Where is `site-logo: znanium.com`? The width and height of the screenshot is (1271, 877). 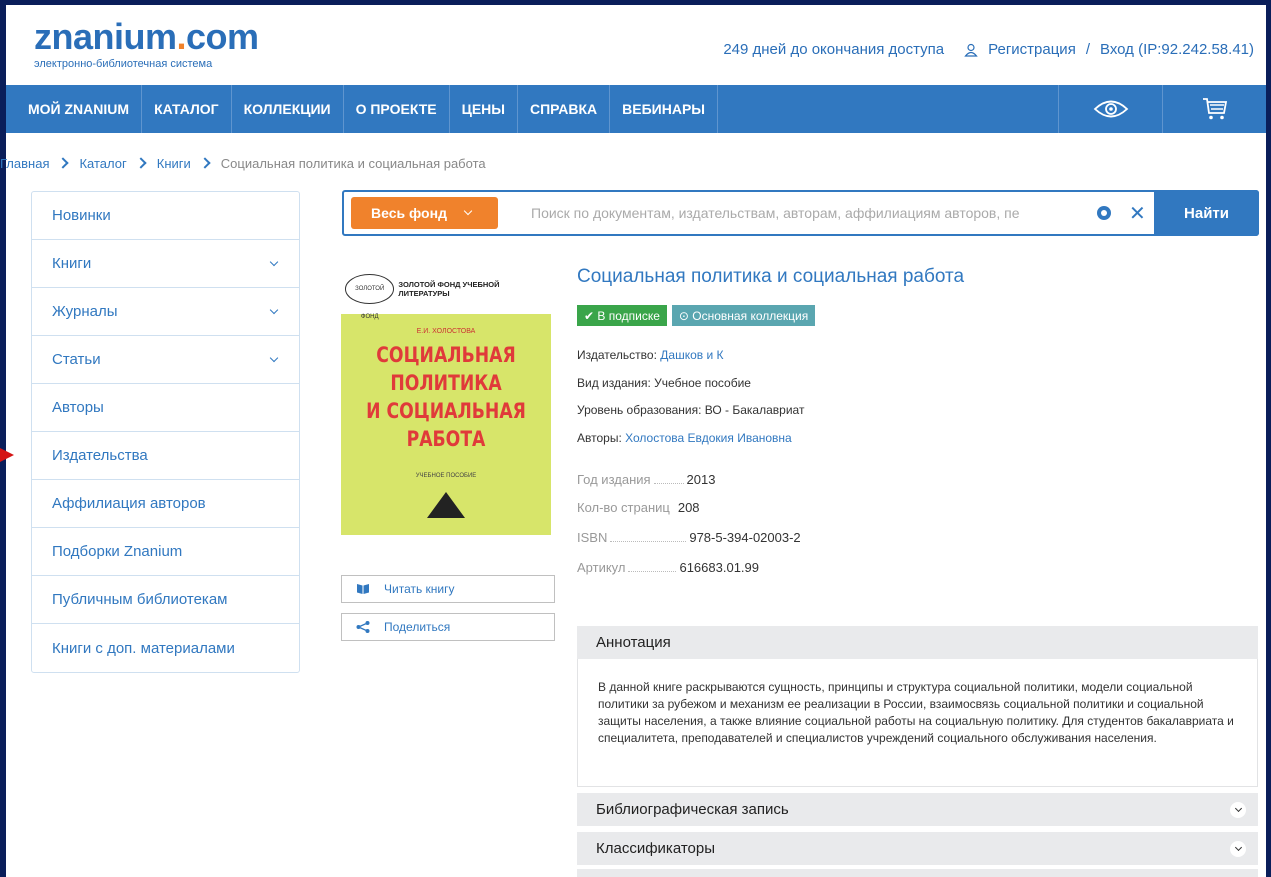
site-logo: znanium.com is located at coordinates (146, 37).